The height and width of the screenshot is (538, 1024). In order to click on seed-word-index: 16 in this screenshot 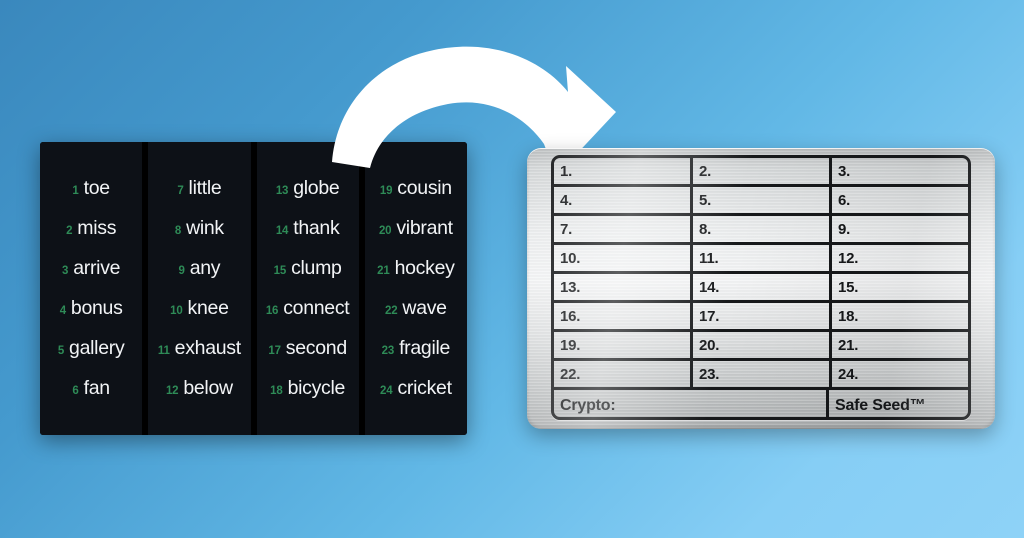, I will do `click(272, 310)`.